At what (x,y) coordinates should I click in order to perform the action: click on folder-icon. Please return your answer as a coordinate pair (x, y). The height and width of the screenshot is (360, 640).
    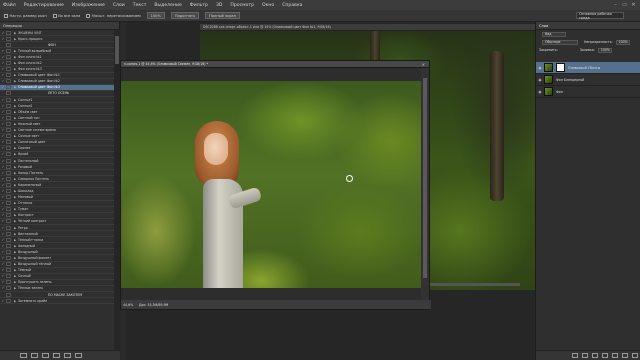
    Looking at the image, I should click on (615, 355).